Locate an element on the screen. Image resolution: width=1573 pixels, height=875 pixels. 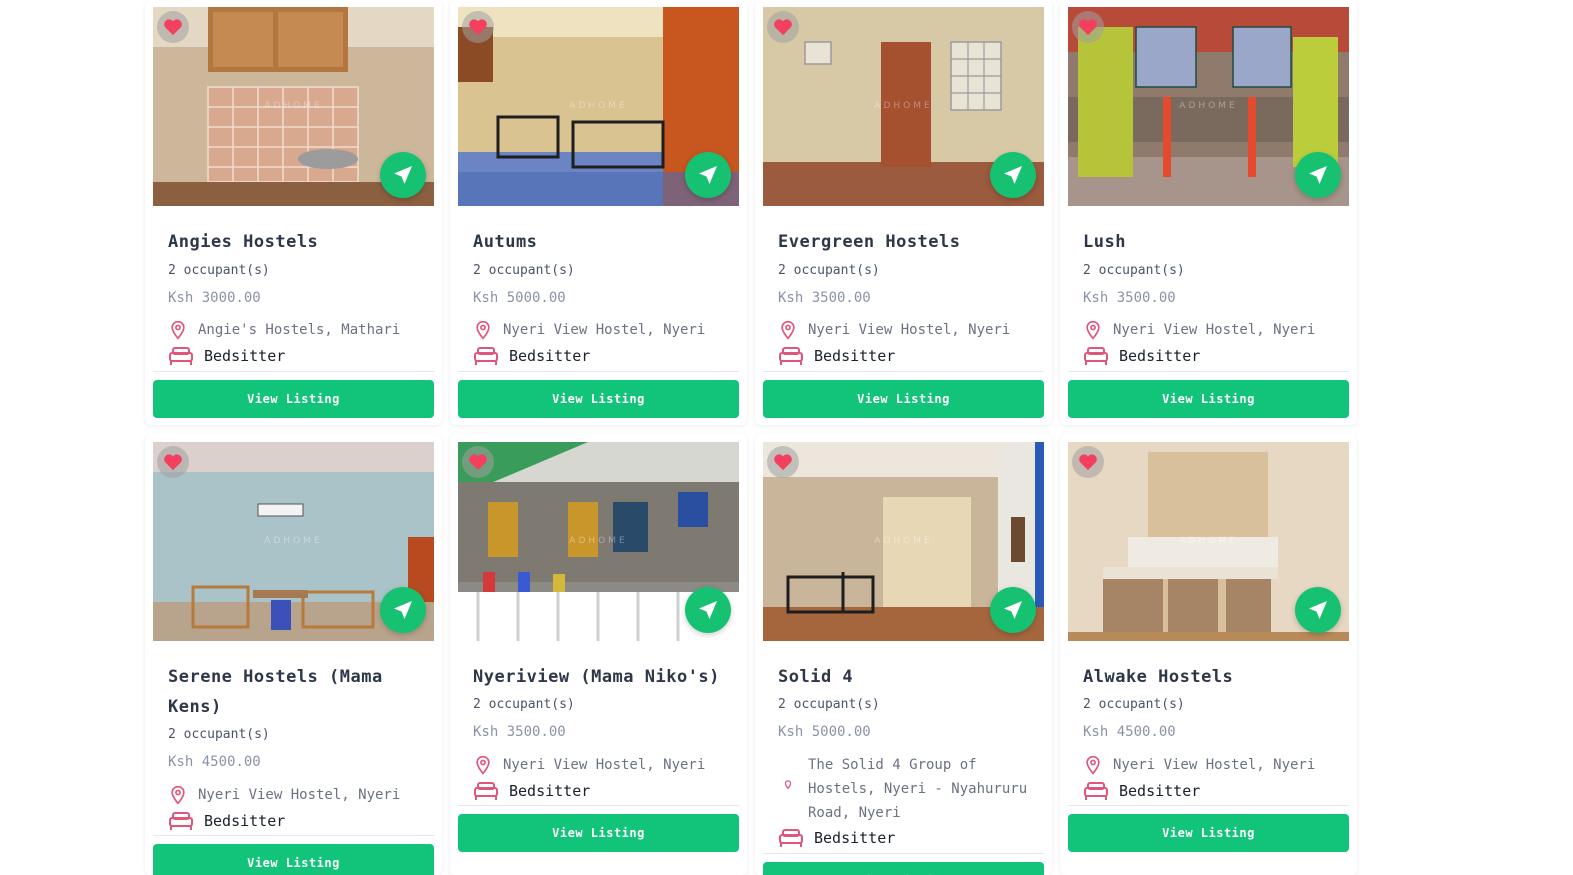
listing-title: Alwake Hostels is located at coordinates (1158, 677).